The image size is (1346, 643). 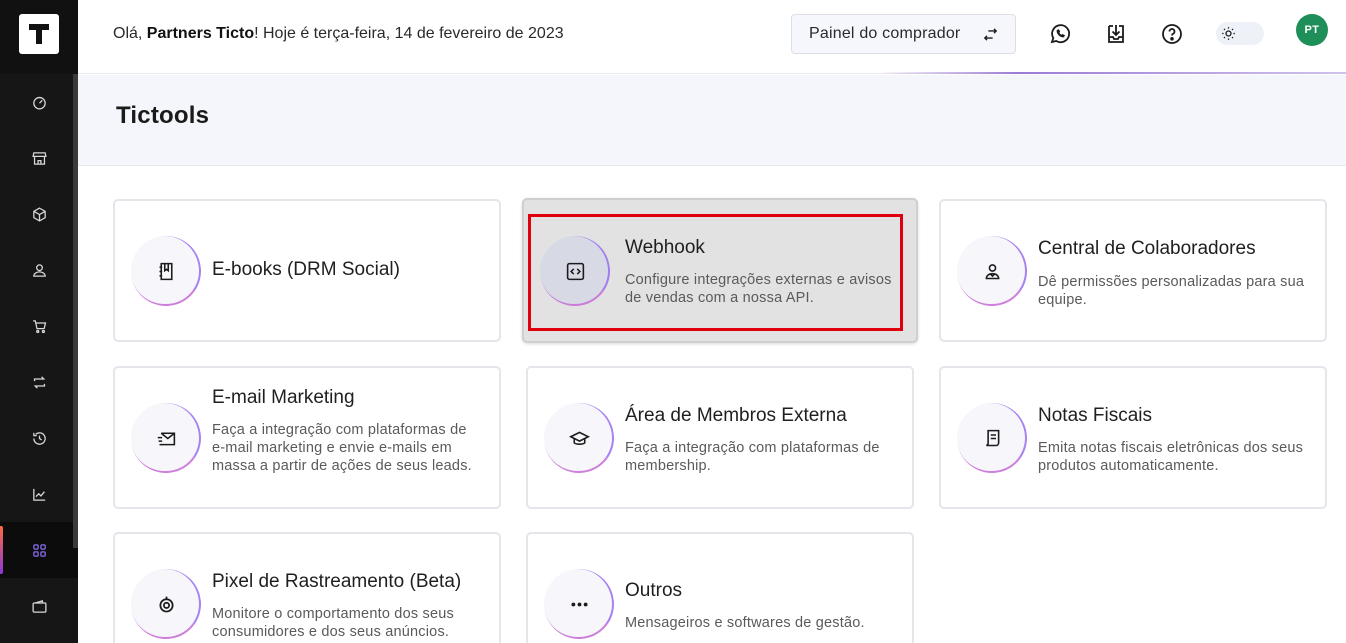 I want to click on wallet-icon, so click(x=39, y=606).